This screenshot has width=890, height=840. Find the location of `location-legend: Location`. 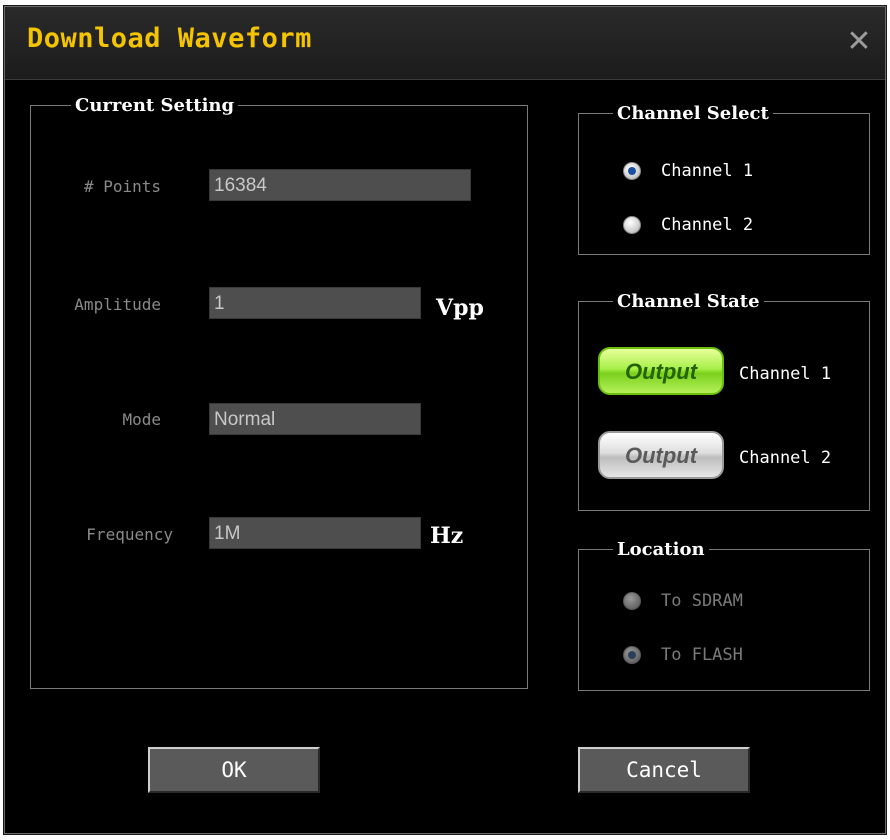

location-legend: Location is located at coordinates (661, 549).